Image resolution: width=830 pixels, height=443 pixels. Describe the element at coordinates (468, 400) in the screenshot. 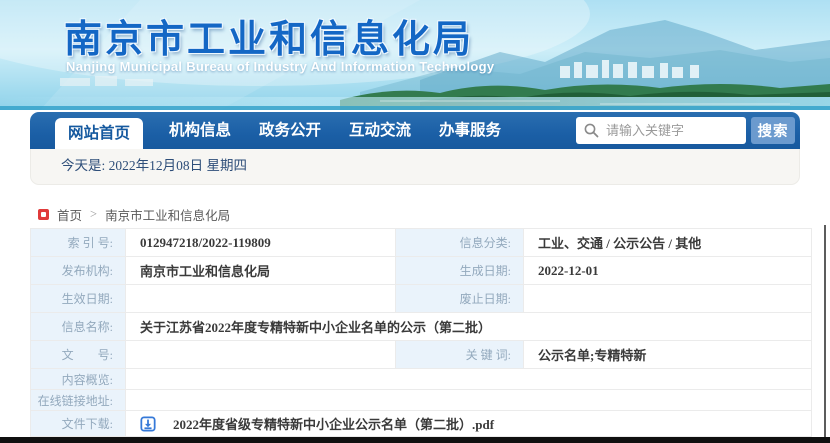

I see `field-value-online-link` at that location.